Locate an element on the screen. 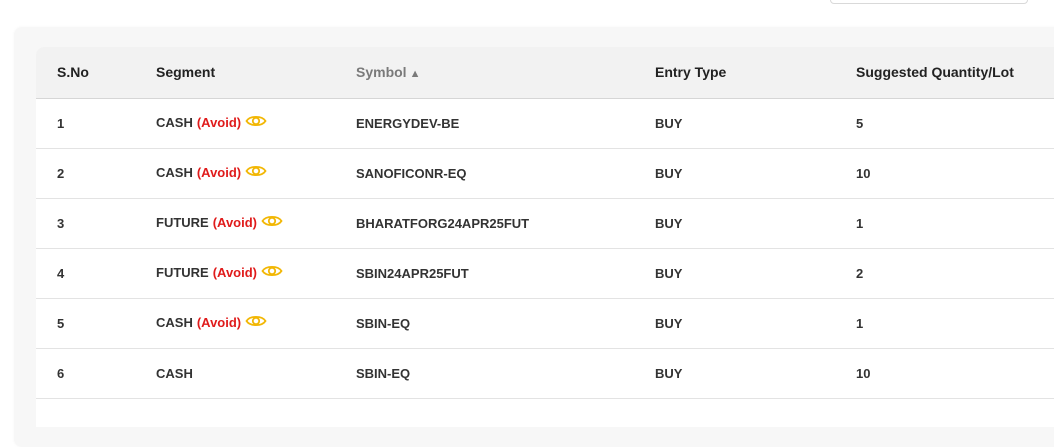 Image resolution: width=1054 pixels, height=447 pixels. cell-segment: CASH is located at coordinates (256, 373).